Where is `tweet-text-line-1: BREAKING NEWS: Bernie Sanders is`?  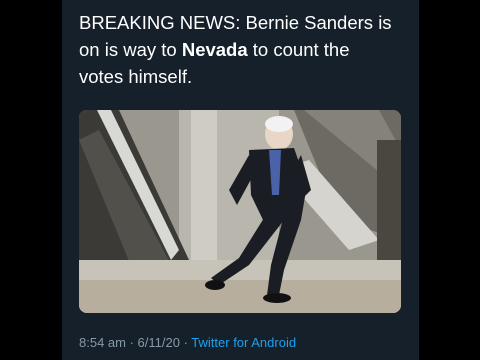
tweet-text-line-1: BREAKING NEWS: Bernie Sanders is is located at coordinates (235, 22).